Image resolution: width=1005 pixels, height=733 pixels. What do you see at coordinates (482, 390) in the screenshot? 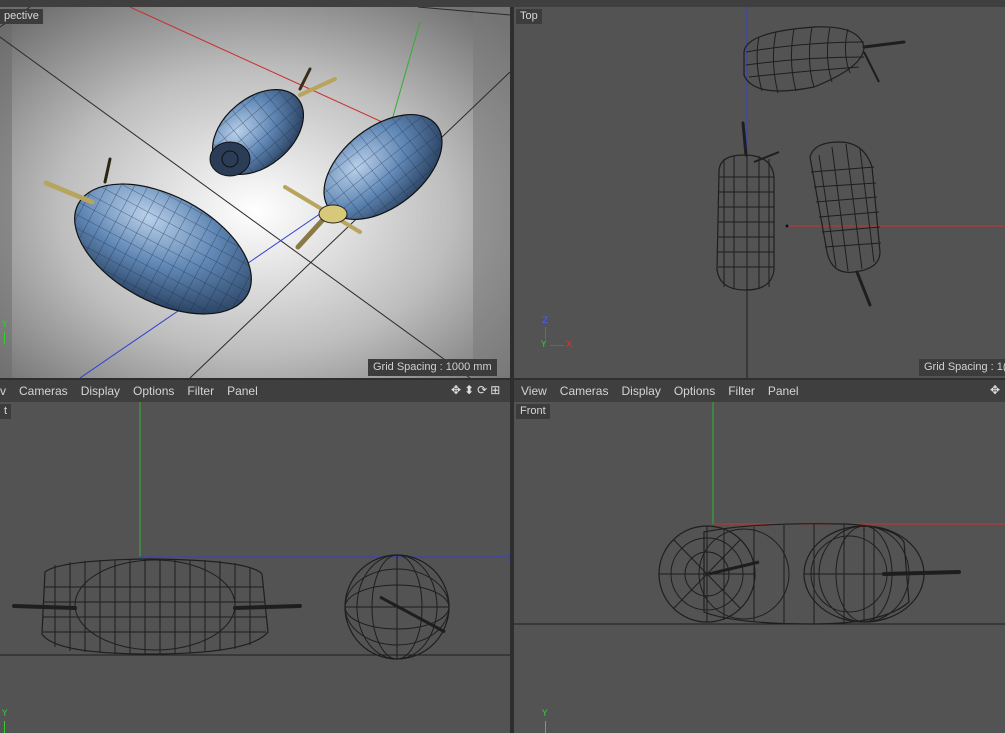
I see `rotate-icon: ⟳` at bounding box center [482, 390].